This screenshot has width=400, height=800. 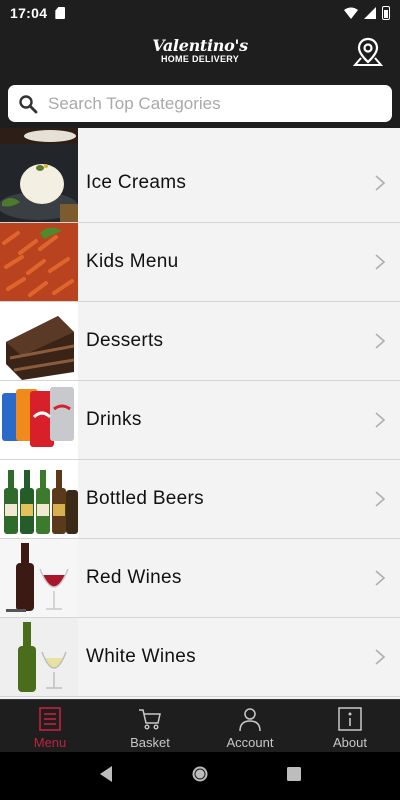 I want to click on tab-basket-label: Basket, so click(x=150, y=742).